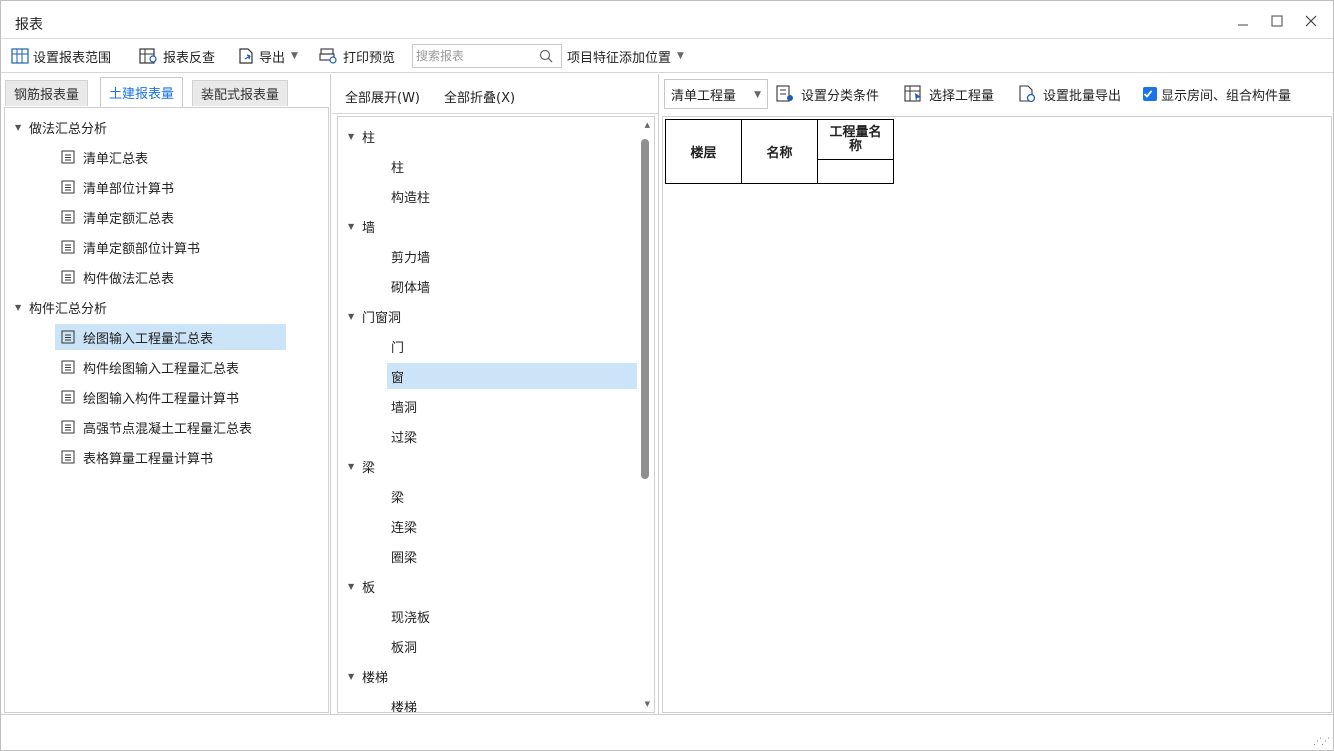 Image resolution: width=1334 pixels, height=751 pixels. I want to click on tree-item-window: 窗, so click(512, 376).